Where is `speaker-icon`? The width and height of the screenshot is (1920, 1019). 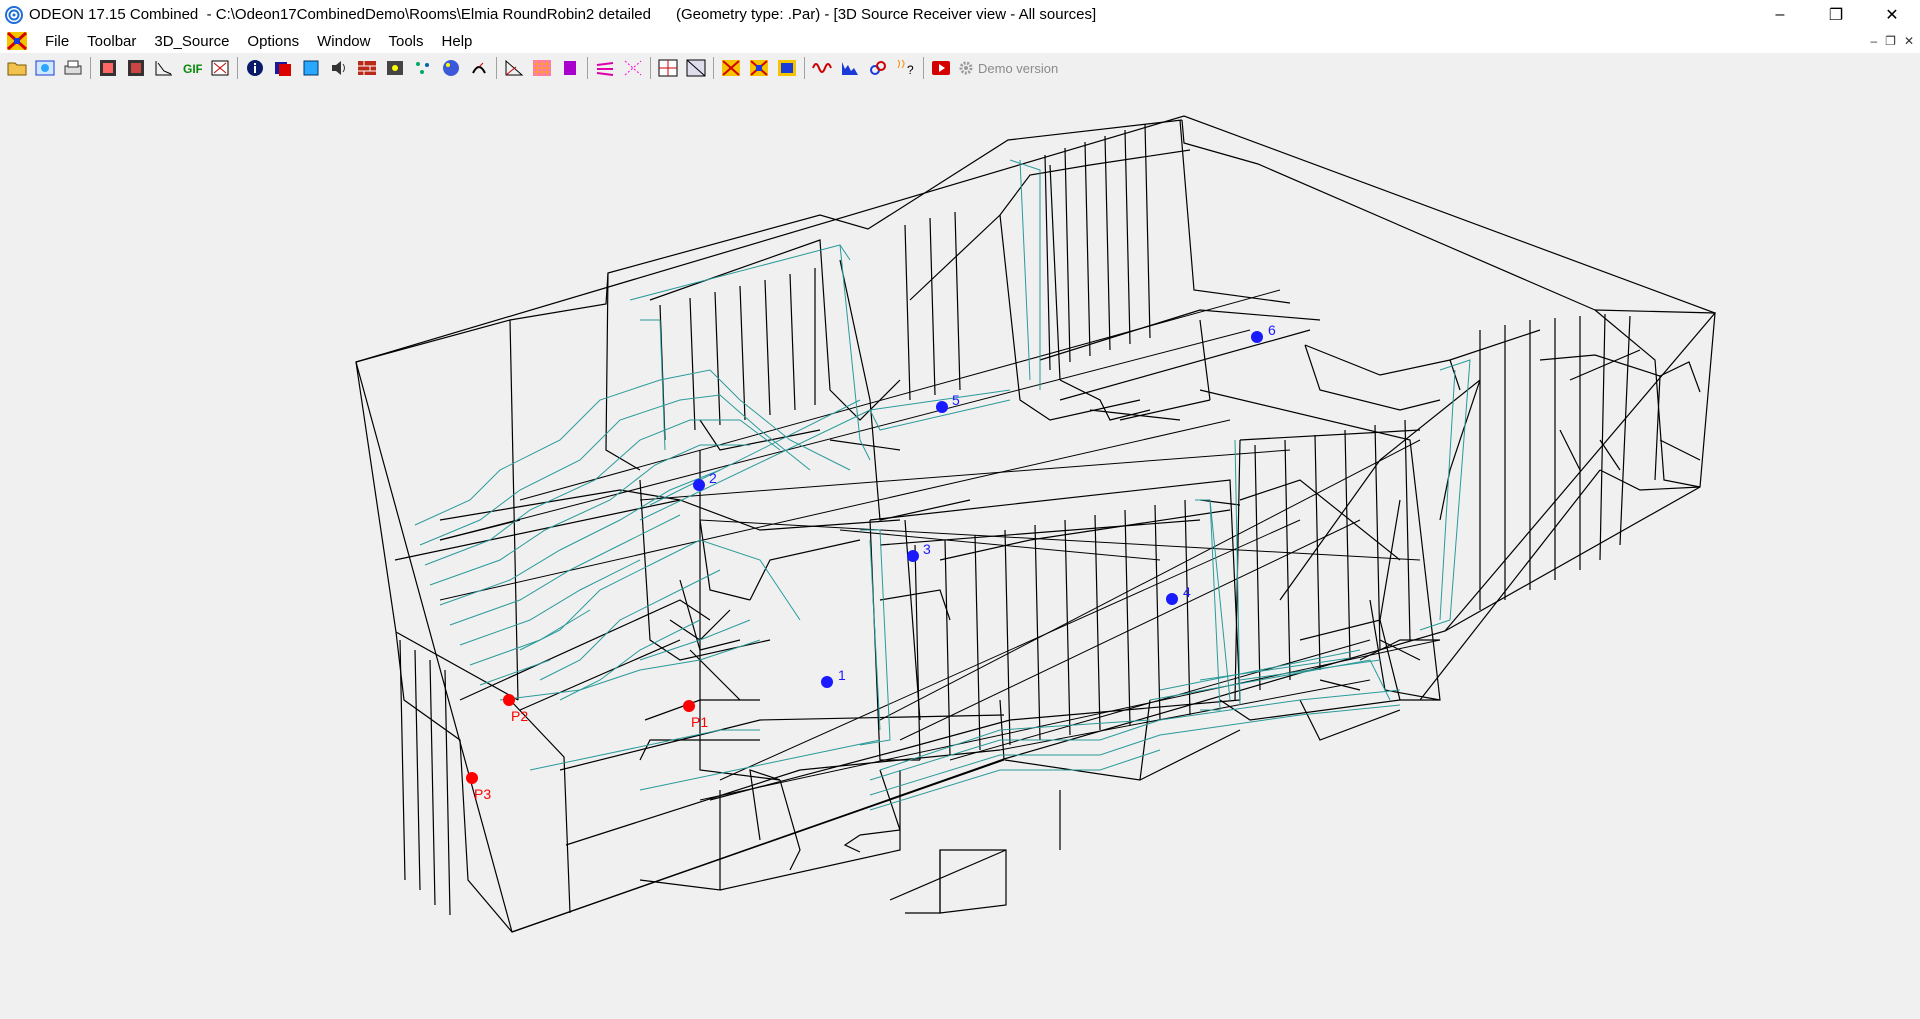
speaker-icon is located at coordinates (339, 68).